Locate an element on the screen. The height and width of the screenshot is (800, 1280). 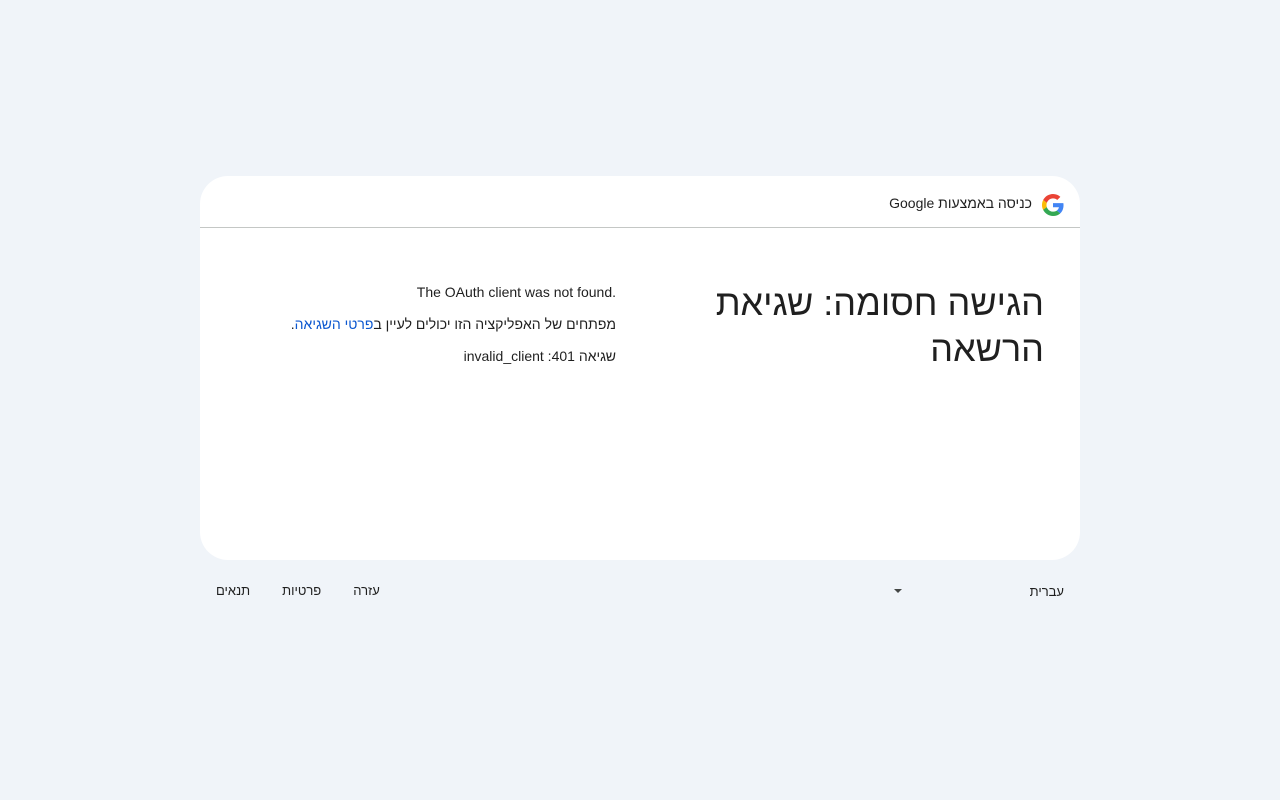
terms-link: תנאים is located at coordinates (233, 591).